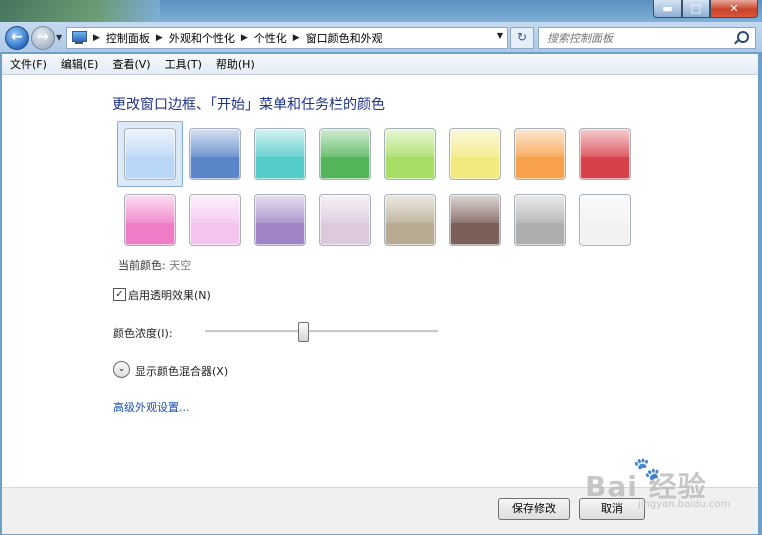  I want to click on minimize-button: ▬, so click(667, 9).